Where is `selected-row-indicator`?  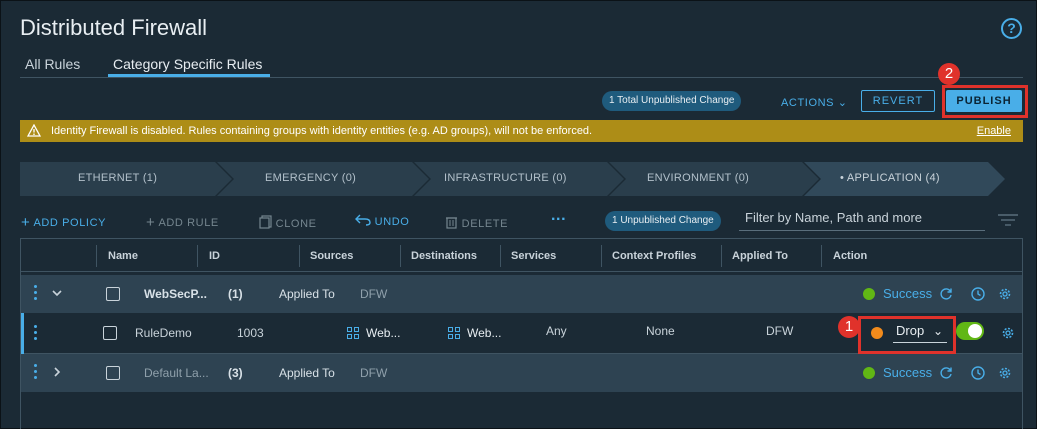
selected-row-indicator is located at coordinates (22, 333).